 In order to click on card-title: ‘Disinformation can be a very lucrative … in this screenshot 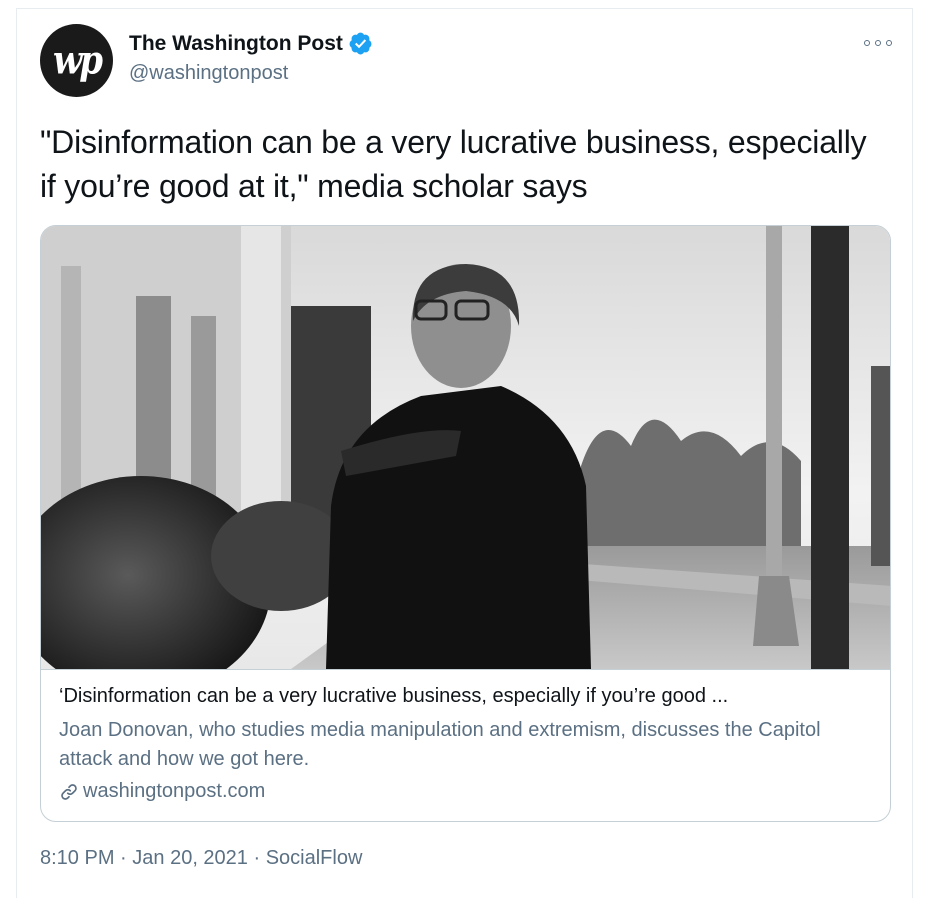, I will do `click(469, 696)`.